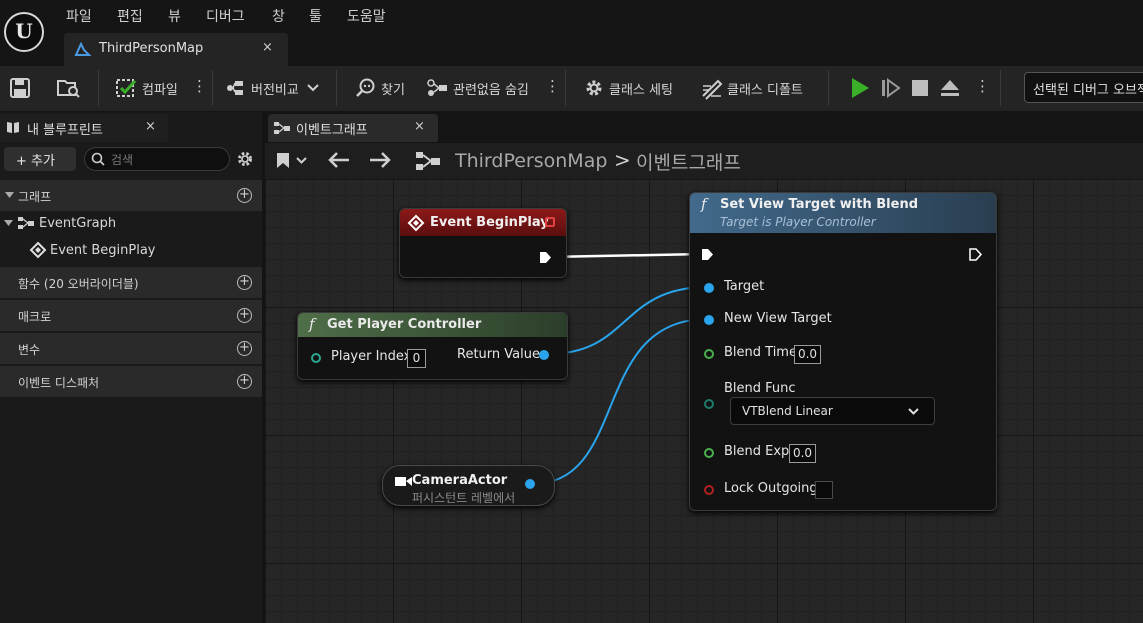  I want to click on delegate-pin, so click(550, 222).